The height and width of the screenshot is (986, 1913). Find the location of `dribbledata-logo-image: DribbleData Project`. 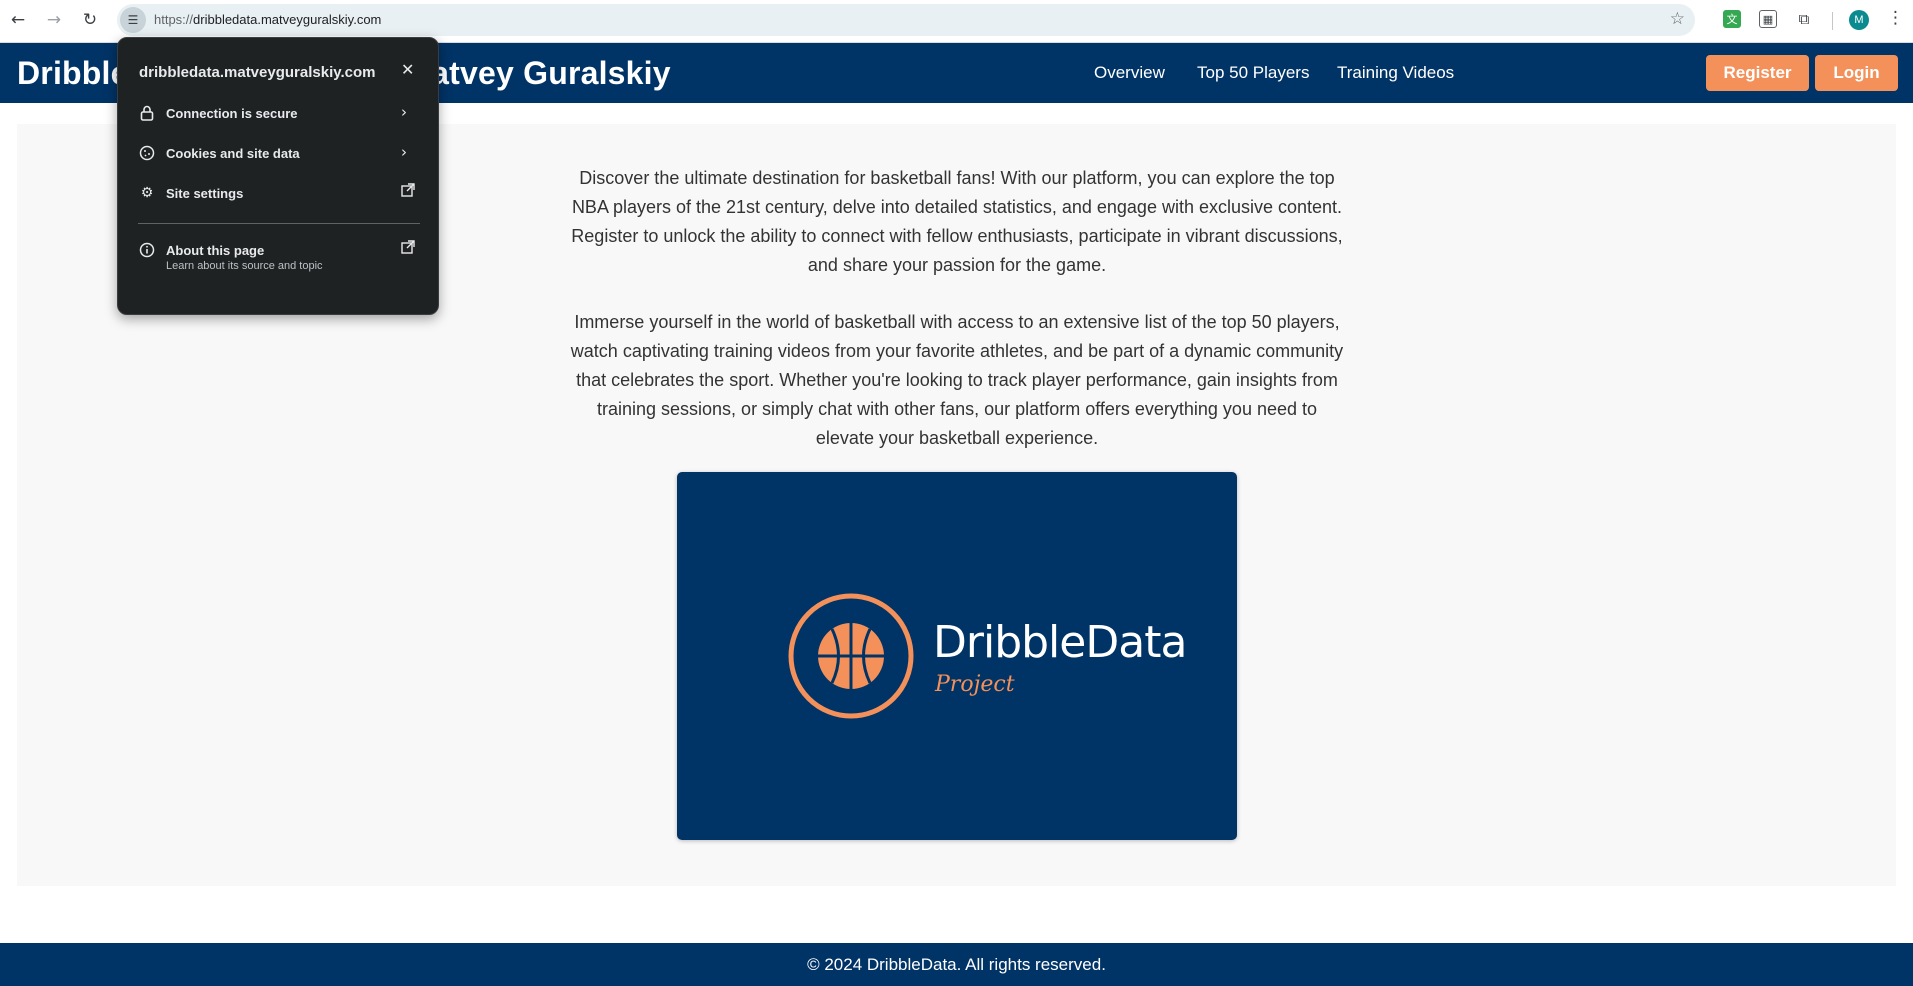

dribbledata-logo-image: DribbleData Project is located at coordinates (957, 656).